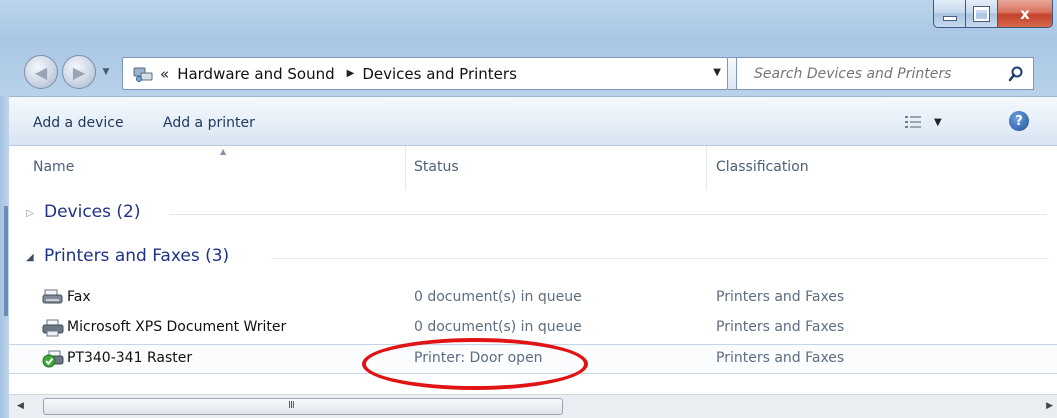 The image size is (1057, 418). I want to click on printer-name: Microsoft XPS Document Writer, so click(177, 327).